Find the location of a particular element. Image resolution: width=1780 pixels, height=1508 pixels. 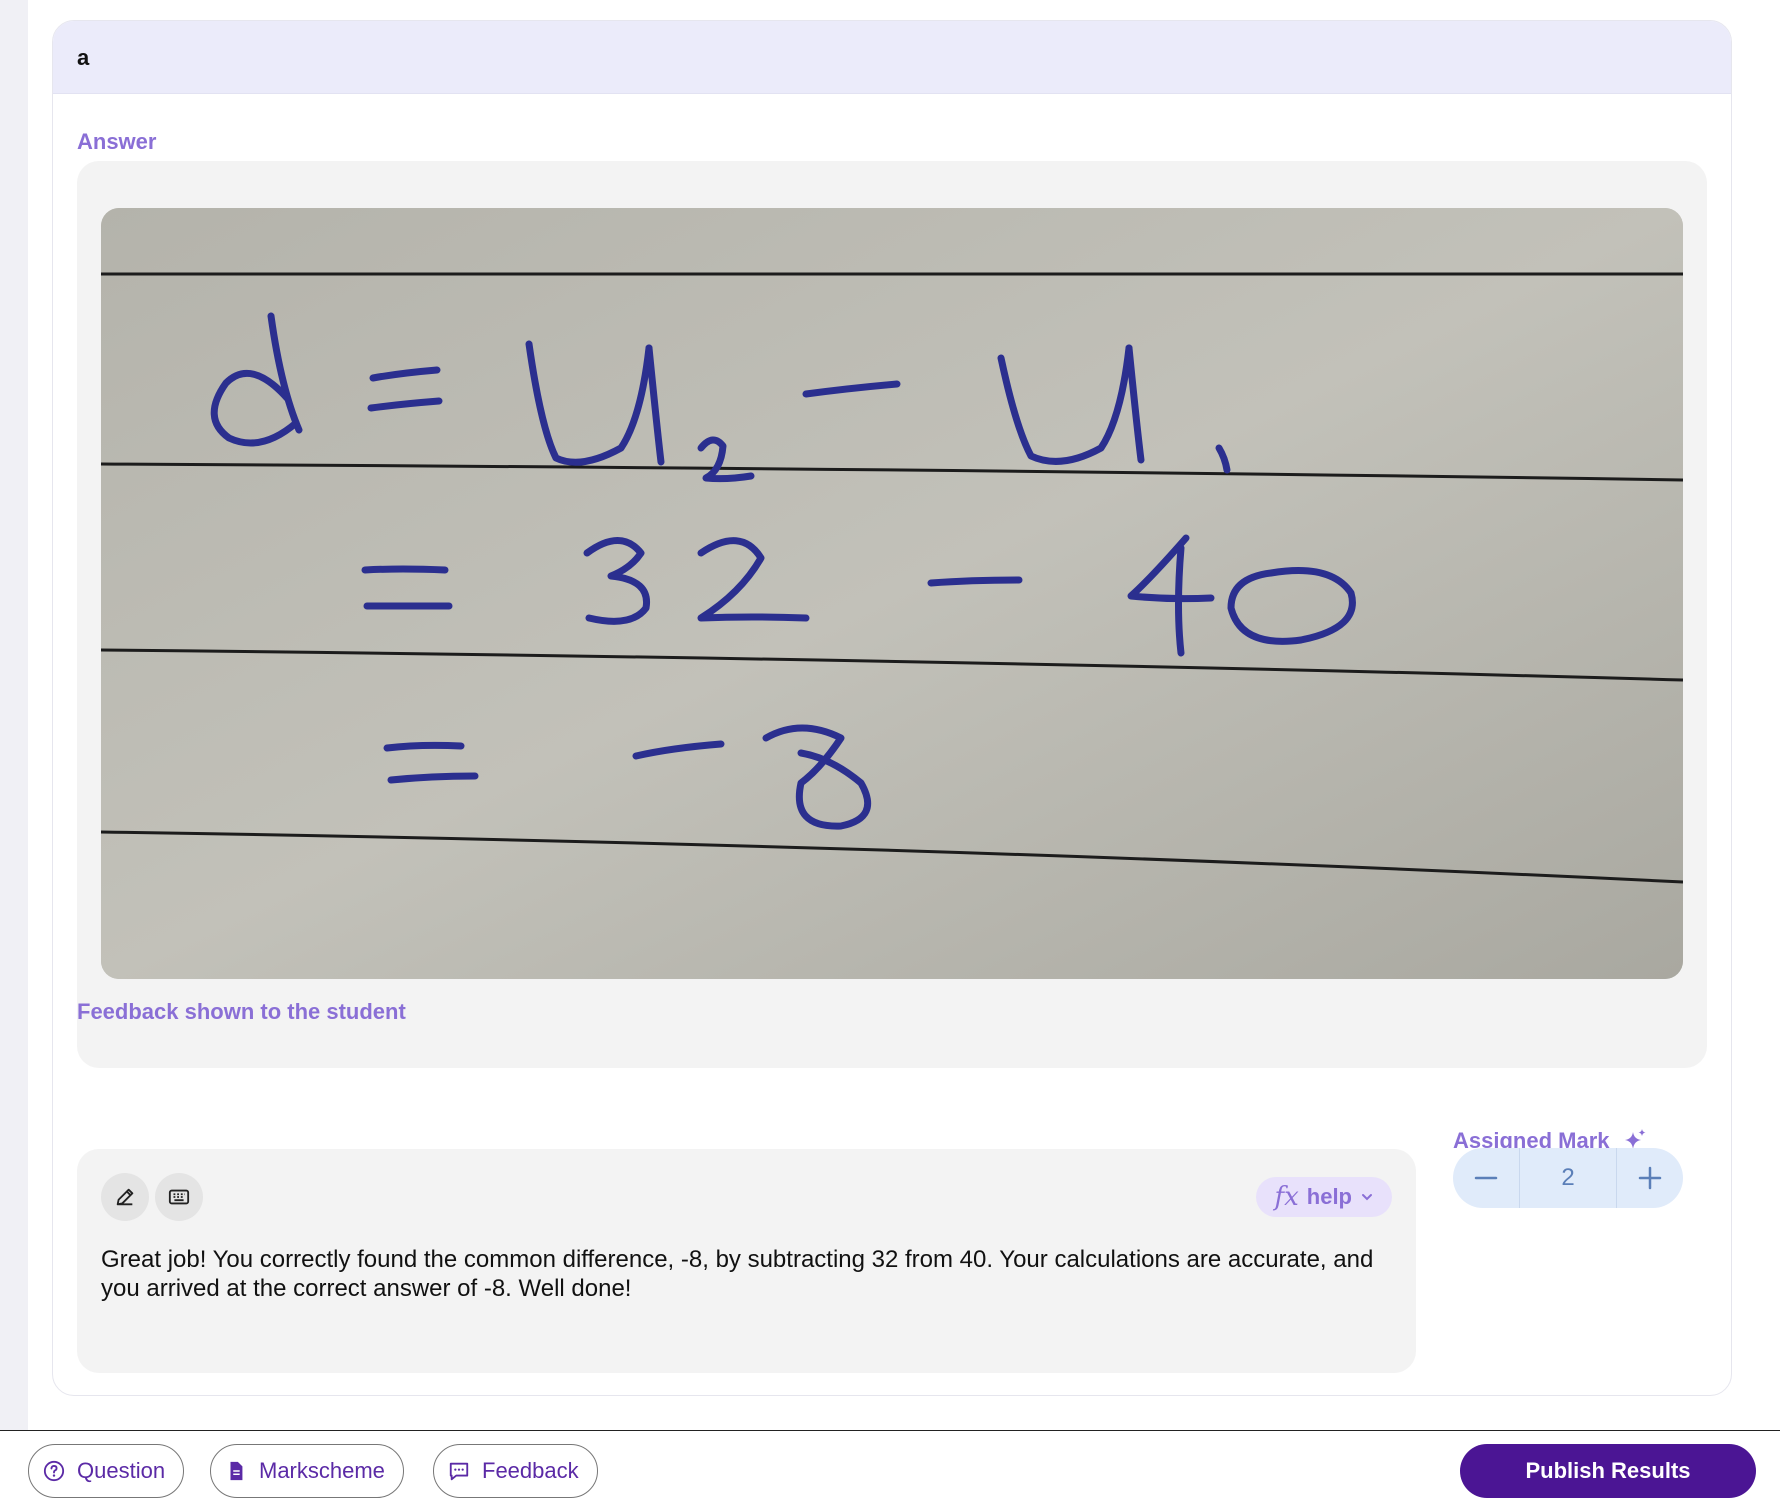

document-icon is located at coordinates (236, 1471).